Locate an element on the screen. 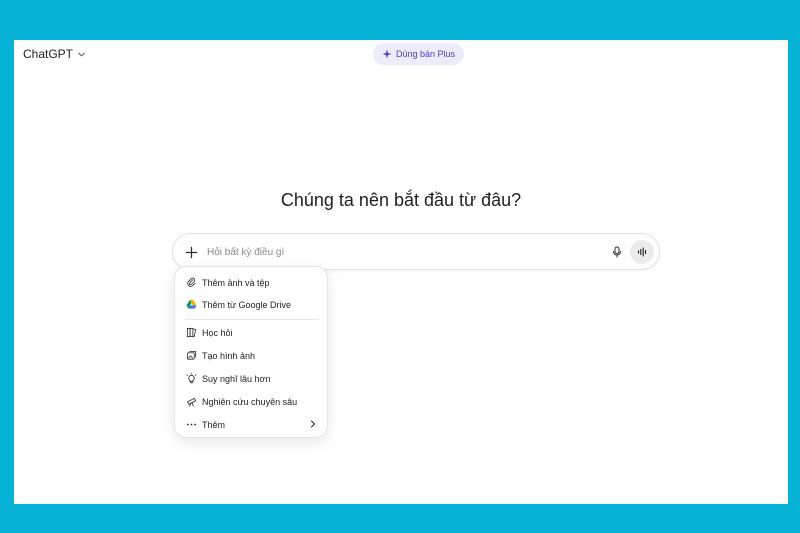 The width and height of the screenshot is (800, 533). menu-item-label: Nghiên cứu chuyên sâu is located at coordinates (250, 401).